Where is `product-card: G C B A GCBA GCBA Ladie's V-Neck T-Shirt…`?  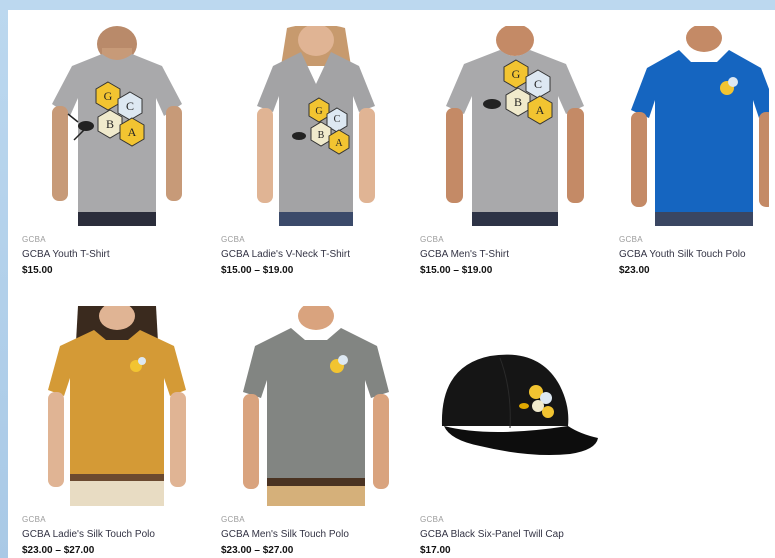
product-card: G C B A GCBA GCBA Ladie's V-Neck T-Shirt… is located at coordinates (316, 151).